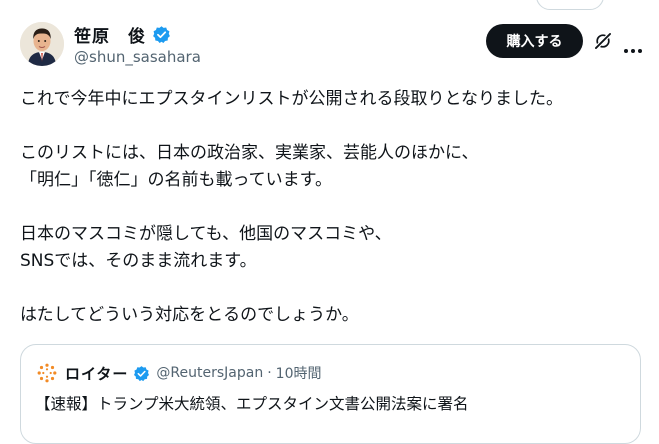 The width and height of the screenshot is (659, 444). Describe the element at coordinates (141, 373) in the screenshot. I see `quoted-verified-badge-icon` at that location.